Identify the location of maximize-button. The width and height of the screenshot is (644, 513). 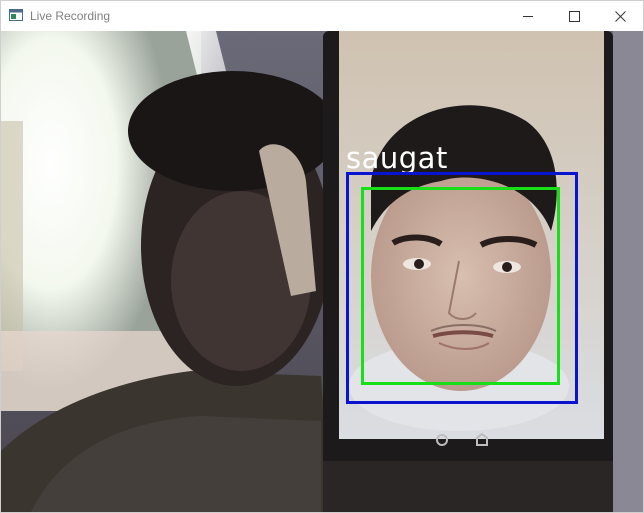
(574, 16).